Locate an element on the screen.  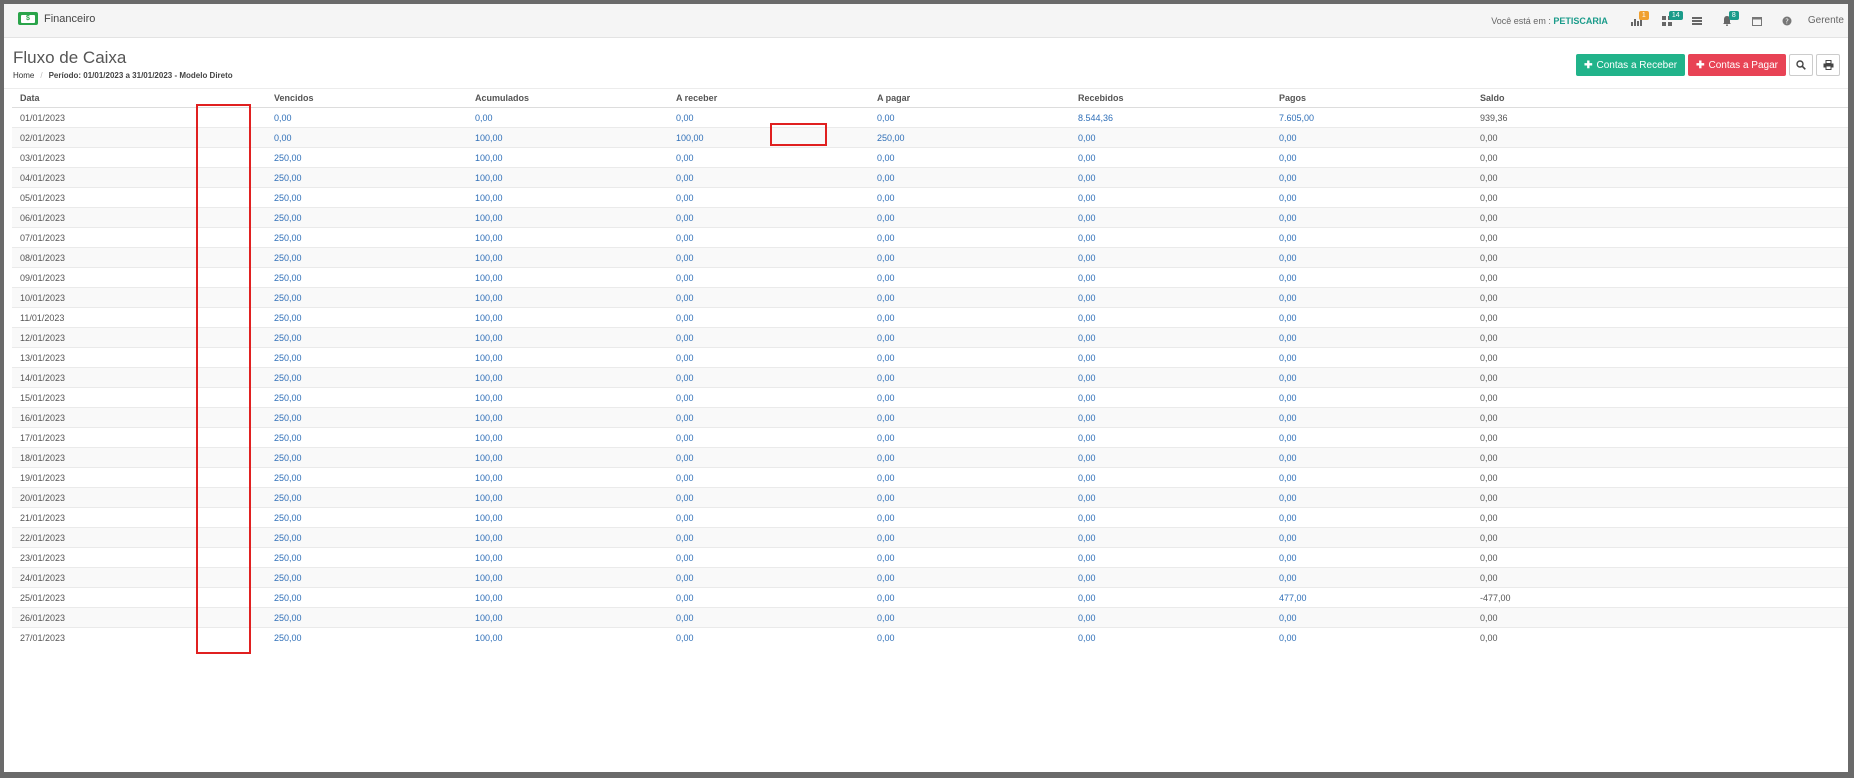
bell-icon: 8 is located at coordinates (1727, 20).